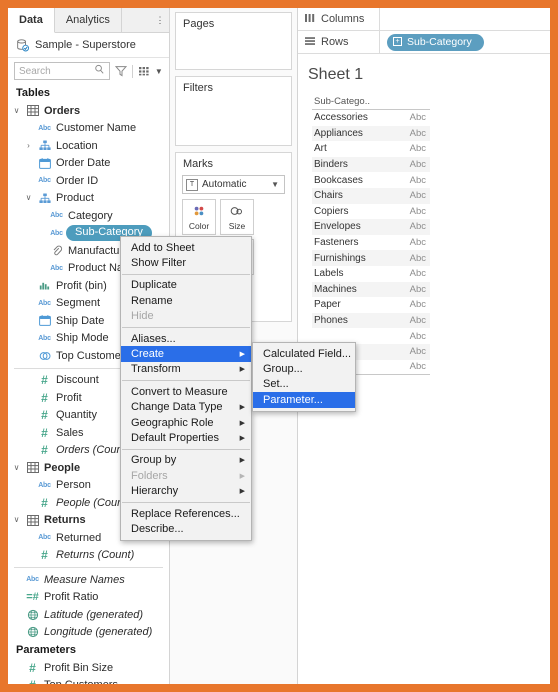 The width and height of the screenshot is (558, 692). I want to click on pages-card: Pages, so click(233, 41).